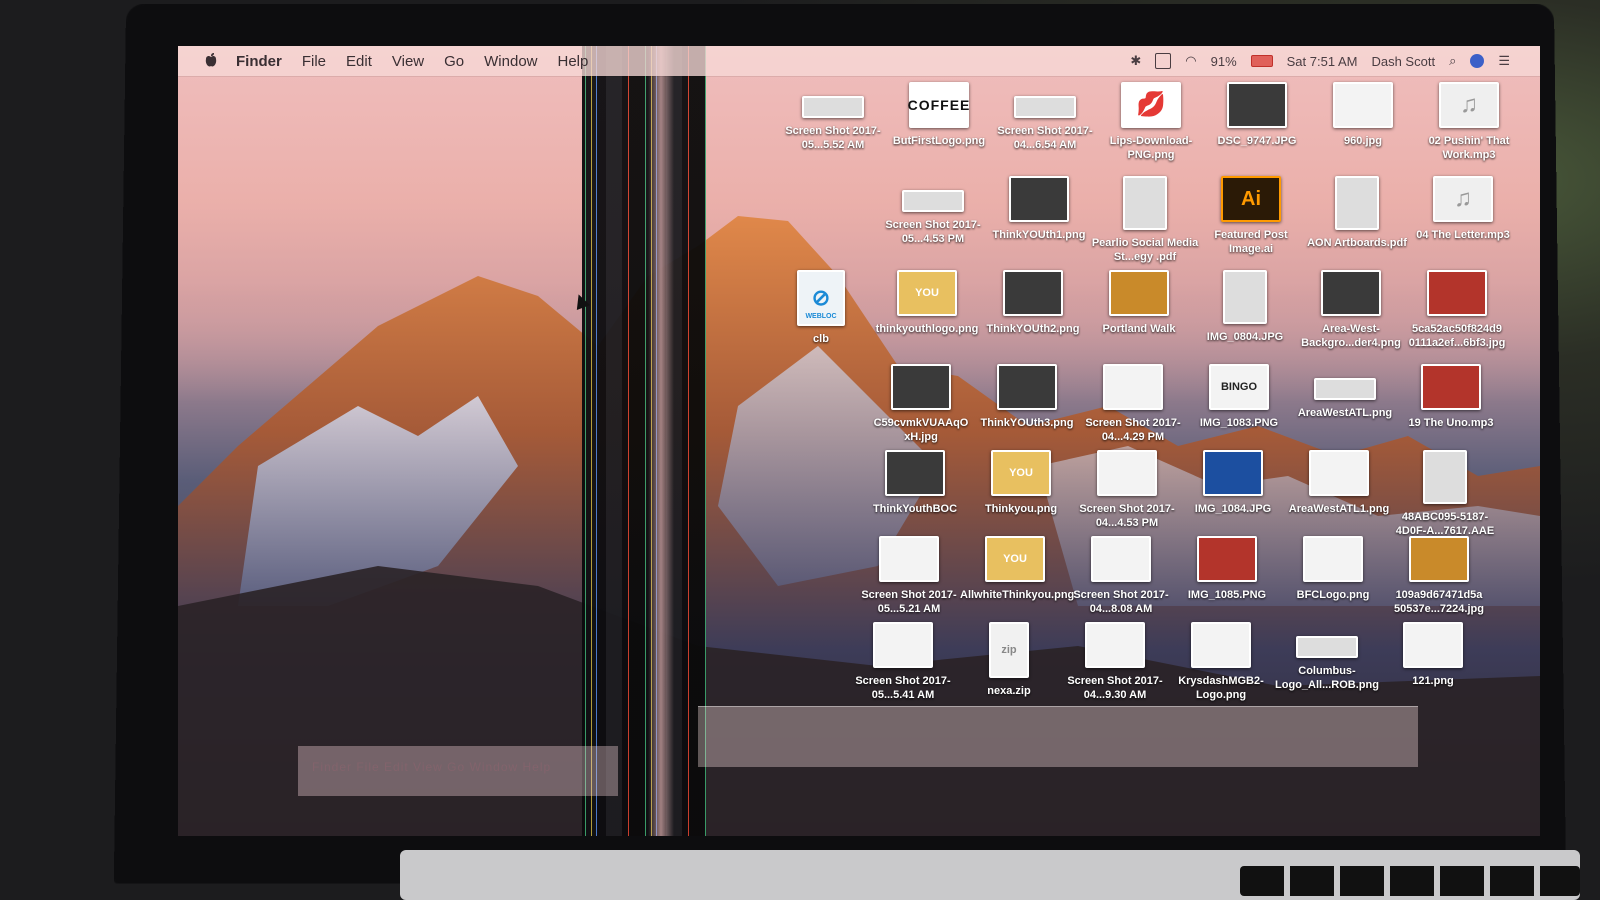  I want to click on desktop-icon: 19 The Uno.mp3, so click(1451, 397).